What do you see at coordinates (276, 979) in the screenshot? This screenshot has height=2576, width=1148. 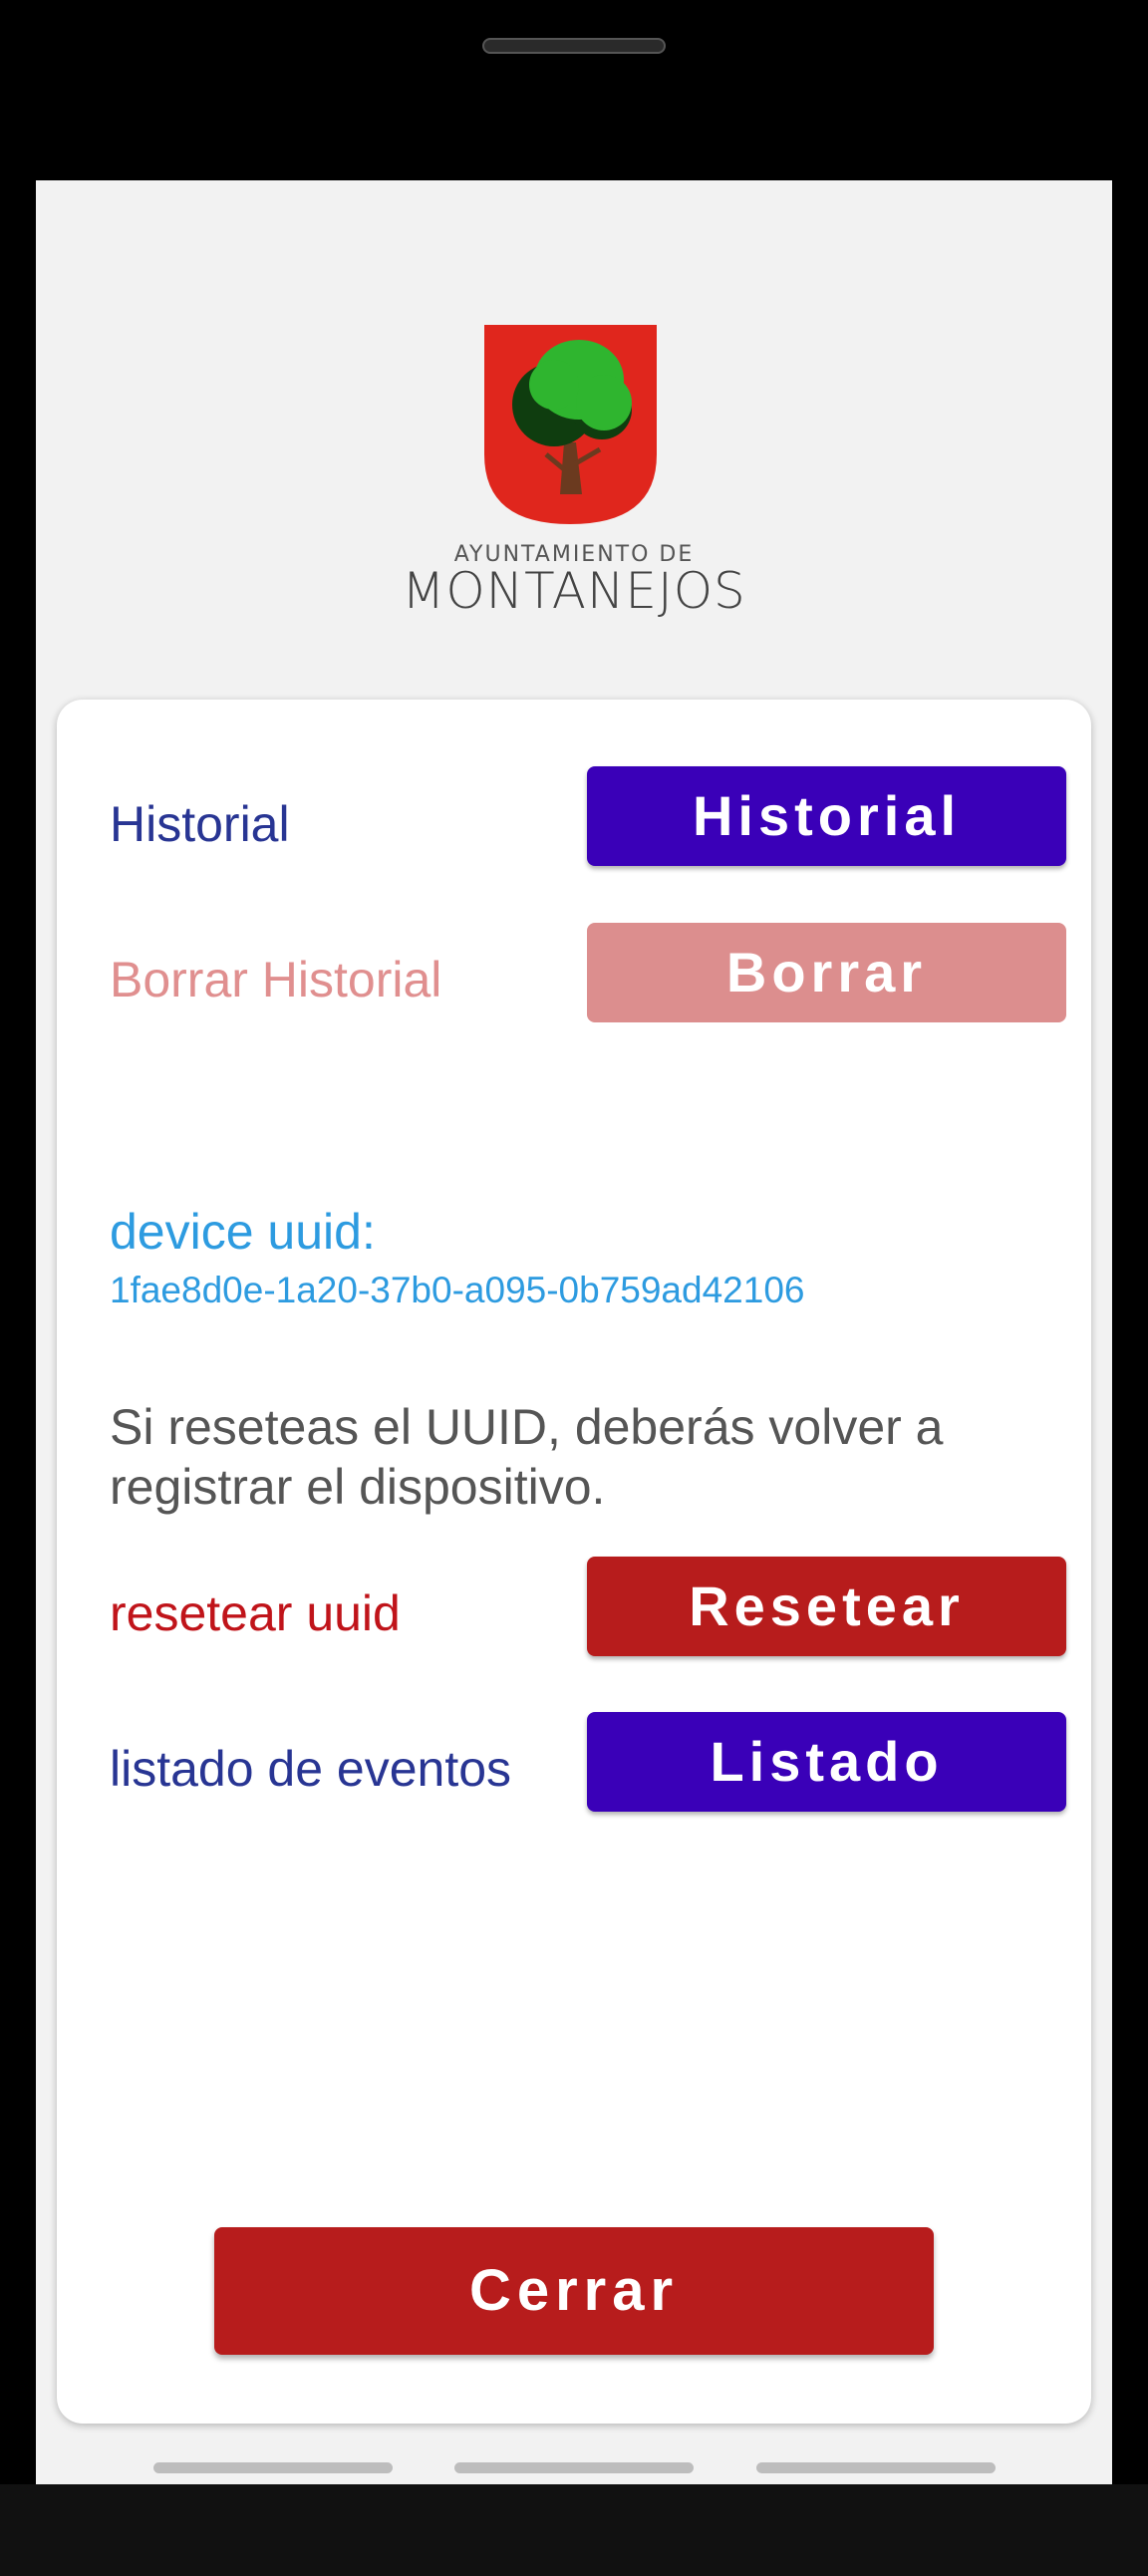 I see `borrar-historial-label: Borrar Historial` at bounding box center [276, 979].